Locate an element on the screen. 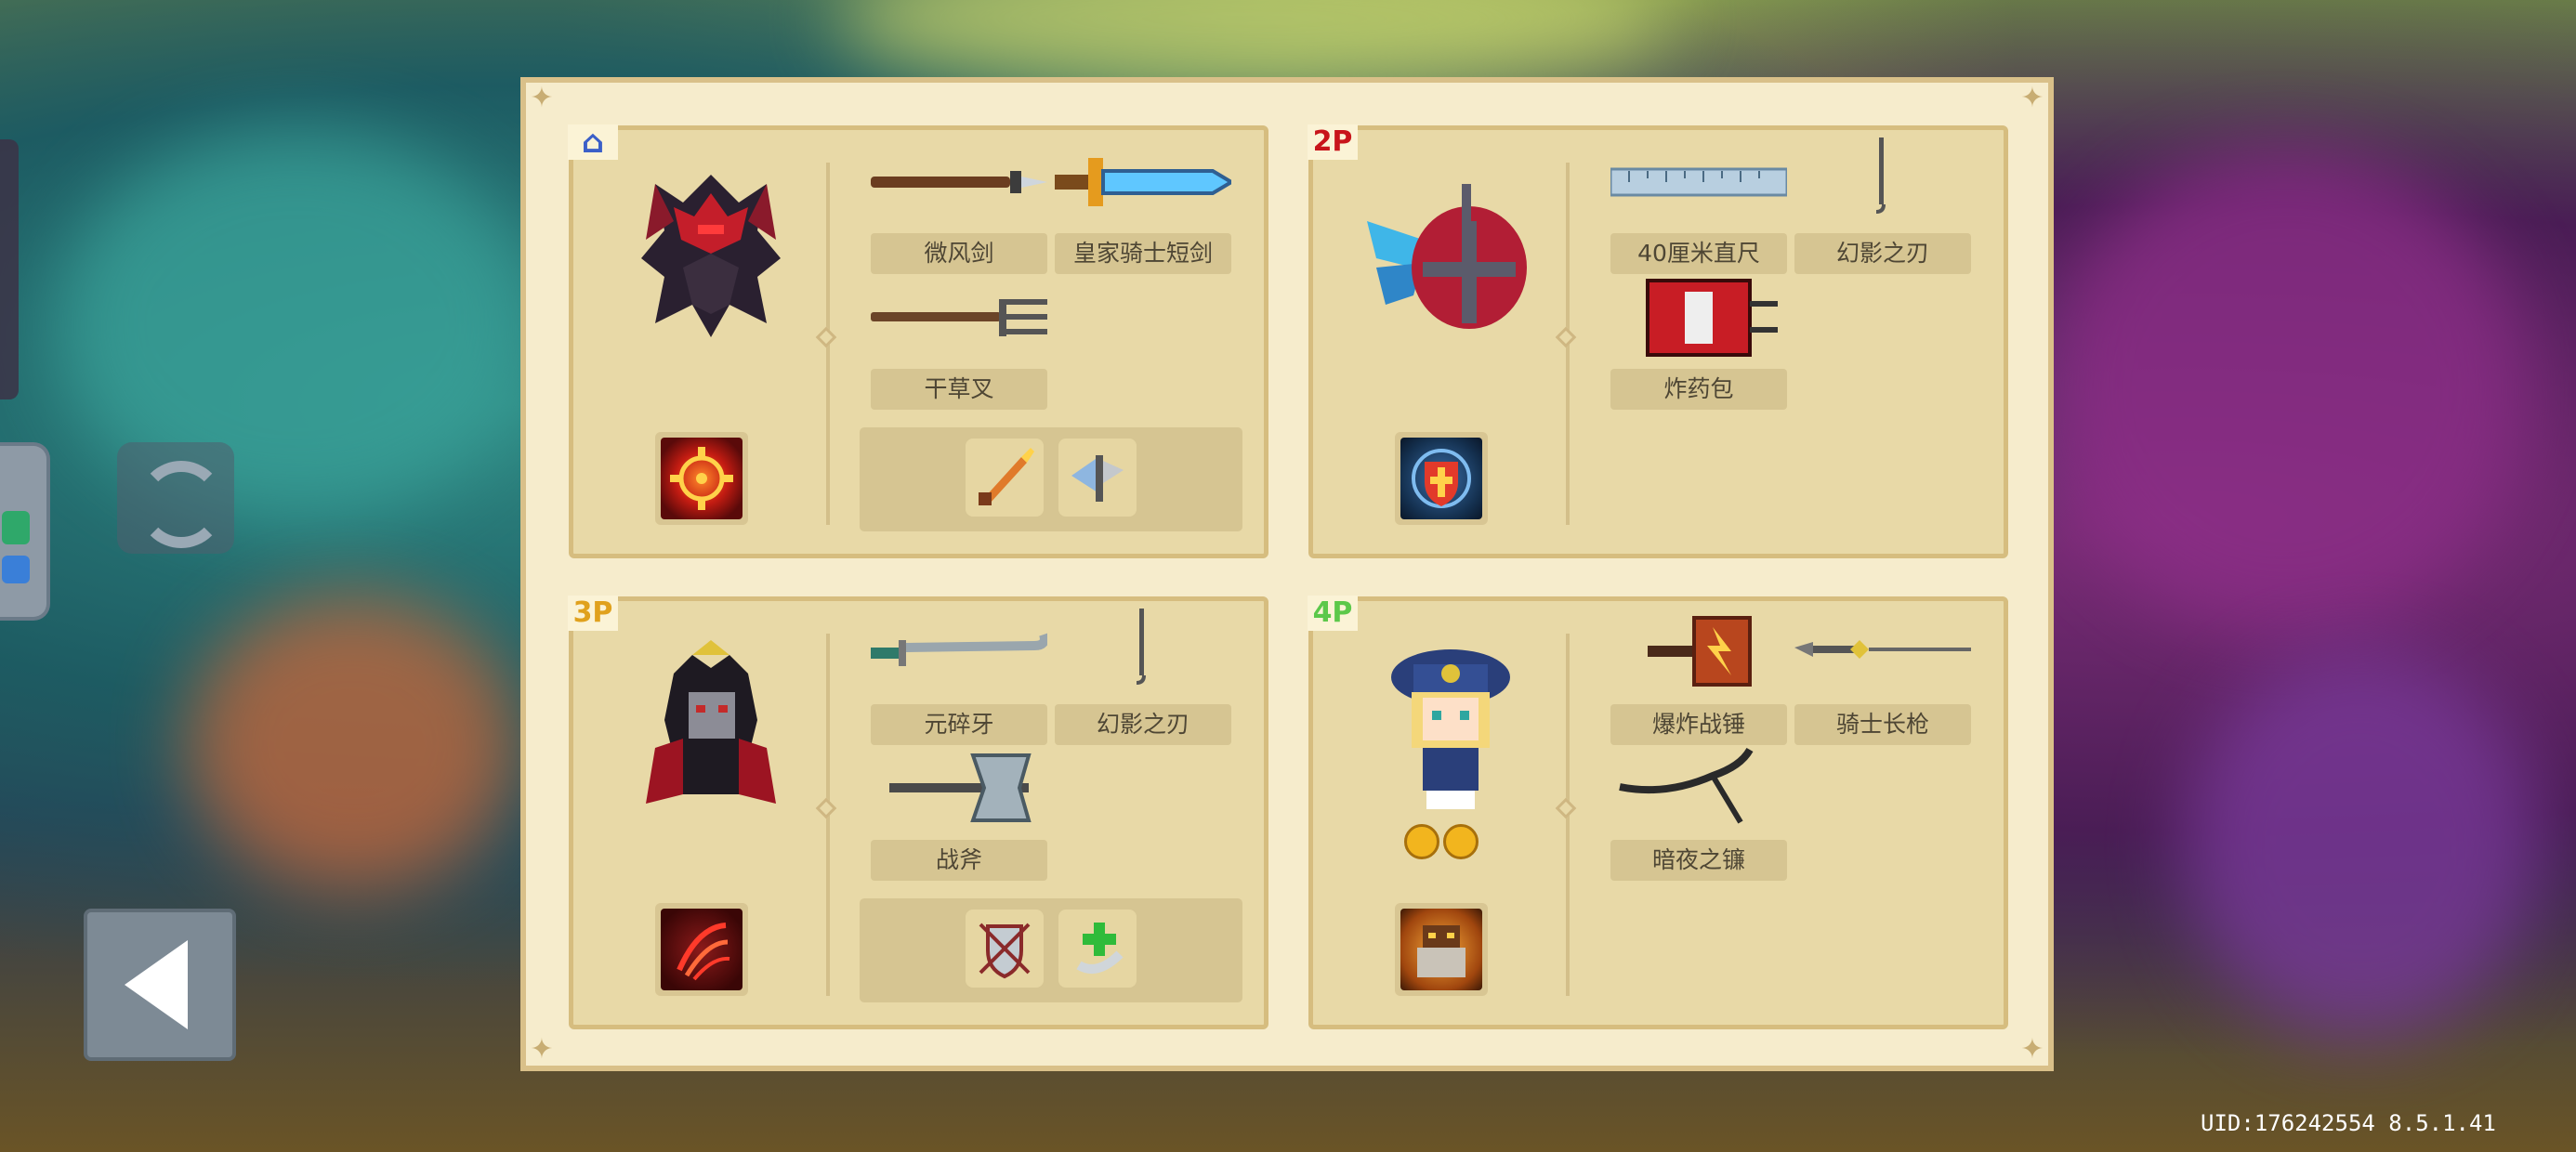 This screenshot has width=2576, height=1152. weapon-slot: 爆炸战锤 is located at coordinates (1698, 678).